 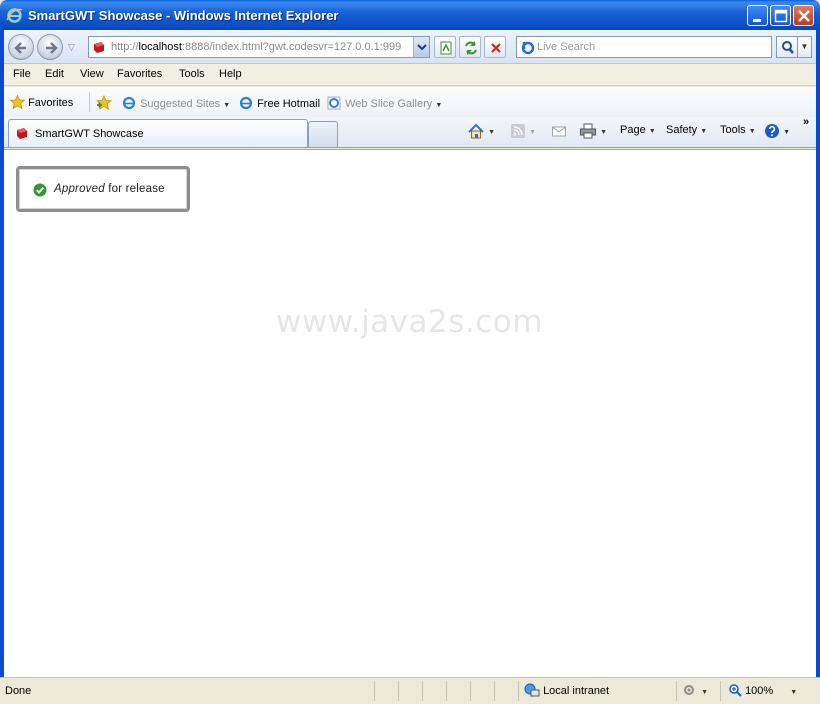 What do you see at coordinates (695, 690) in the screenshot?
I see `protected-mode-button: ▼` at bounding box center [695, 690].